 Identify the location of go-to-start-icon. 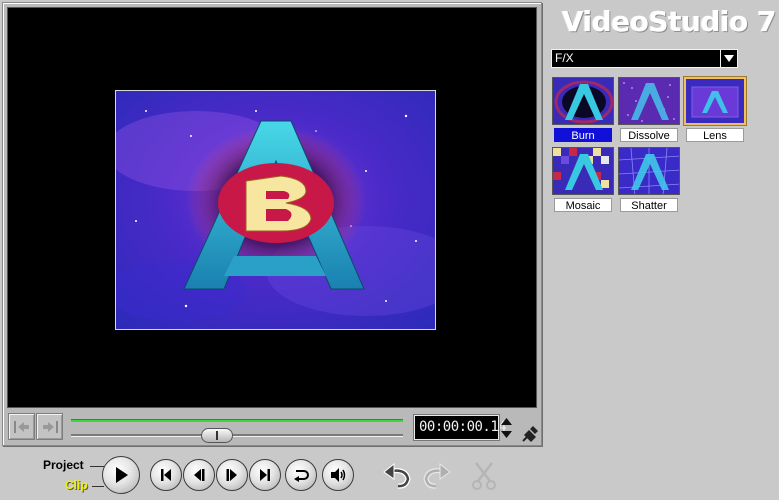
(166, 475).